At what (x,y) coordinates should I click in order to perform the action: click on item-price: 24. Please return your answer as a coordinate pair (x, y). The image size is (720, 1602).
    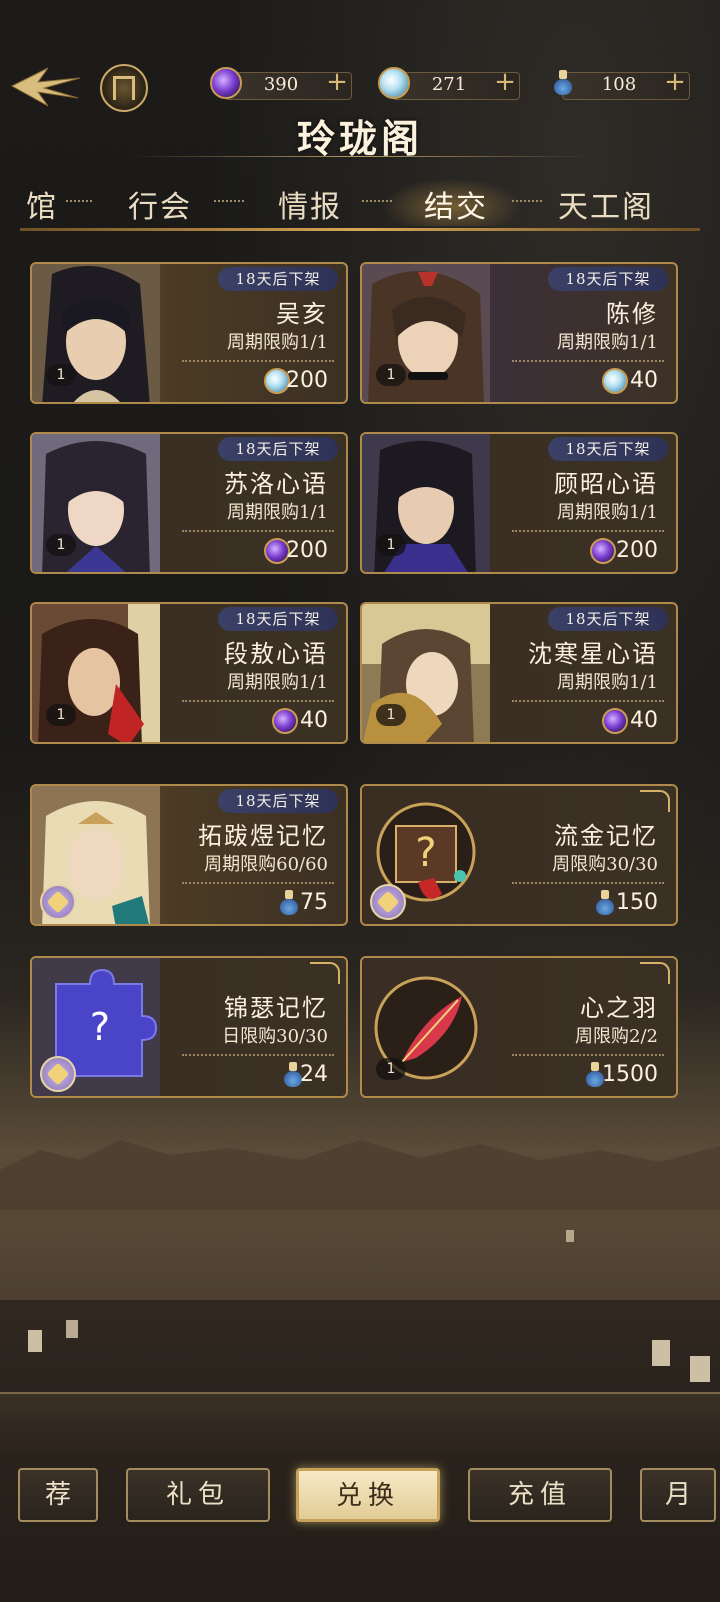
    Looking at the image, I should click on (314, 1074).